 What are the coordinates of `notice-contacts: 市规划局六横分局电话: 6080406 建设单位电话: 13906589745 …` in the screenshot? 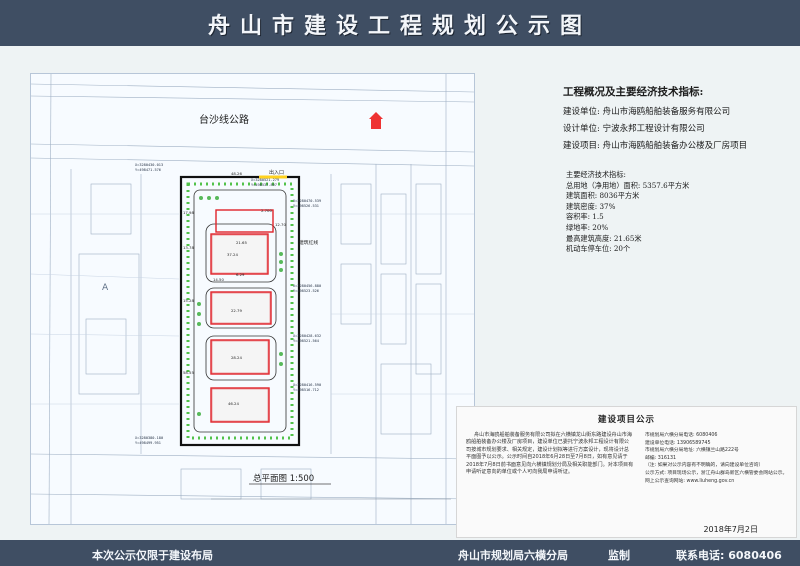 It's located at (717, 458).